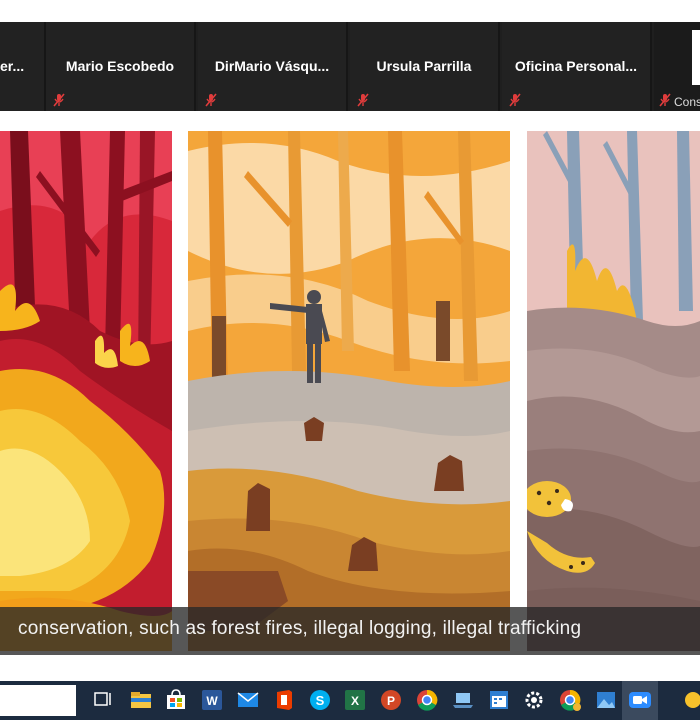 The height and width of the screenshot is (720, 700). I want to click on svg-text: S, so click(320, 700).